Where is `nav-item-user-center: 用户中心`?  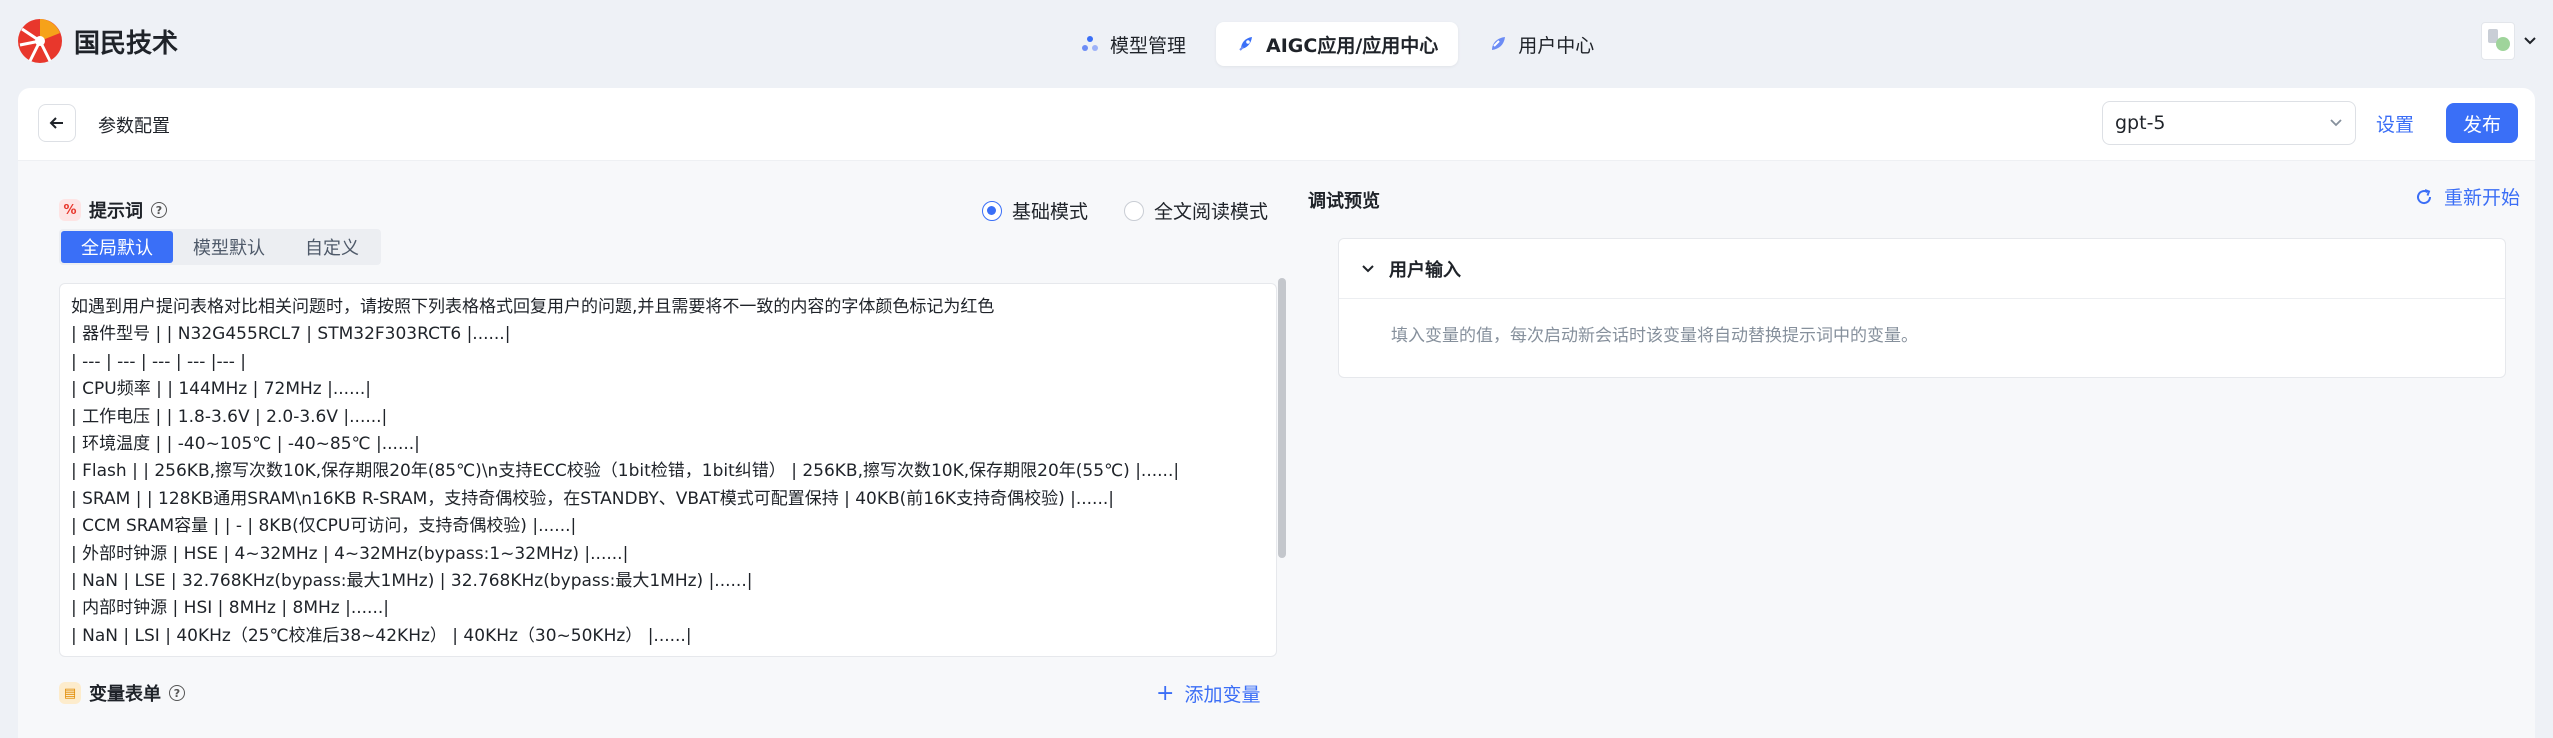 nav-item-user-center: 用户中心 is located at coordinates (1541, 44).